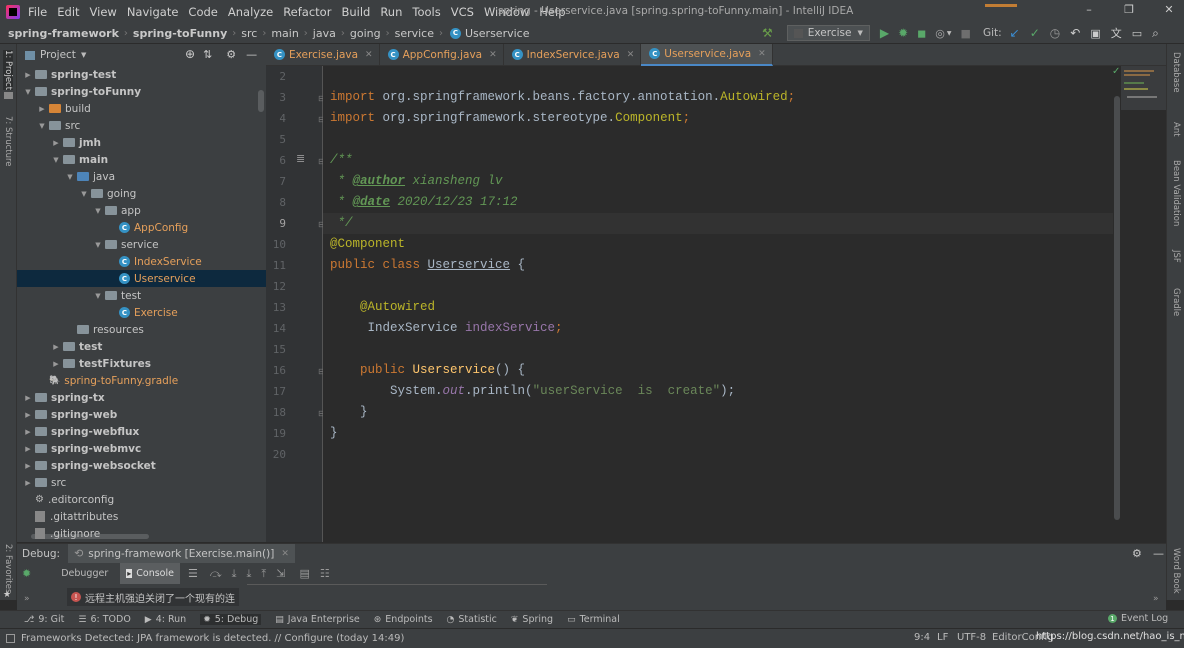 The width and height of the screenshot is (1184, 648). What do you see at coordinates (141, 227) in the screenshot?
I see `tree-item: C AppConfig` at bounding box center [141, 227].